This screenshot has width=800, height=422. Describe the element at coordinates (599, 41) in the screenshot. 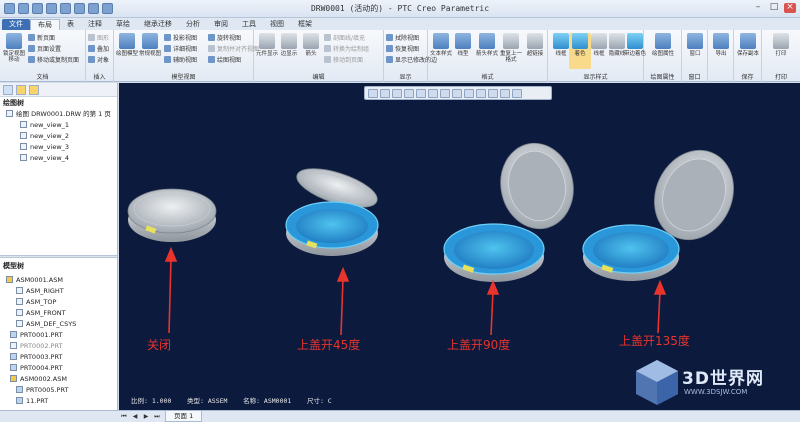

I see `wireframe-2-icon` at that location.